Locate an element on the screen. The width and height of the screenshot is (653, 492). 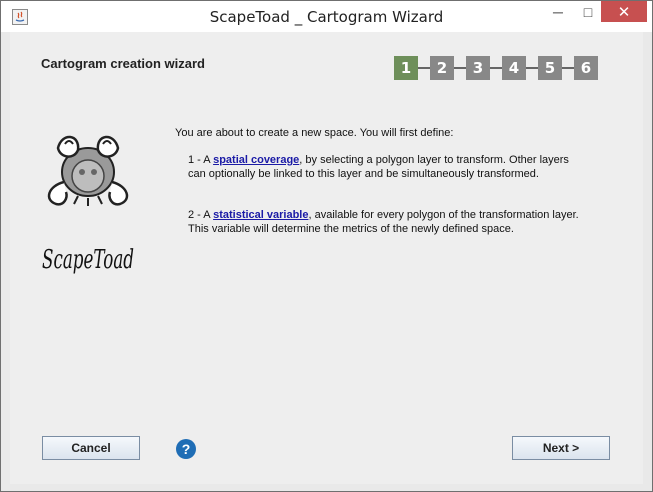
help-icon: ? is located at coordinates (186, 449).